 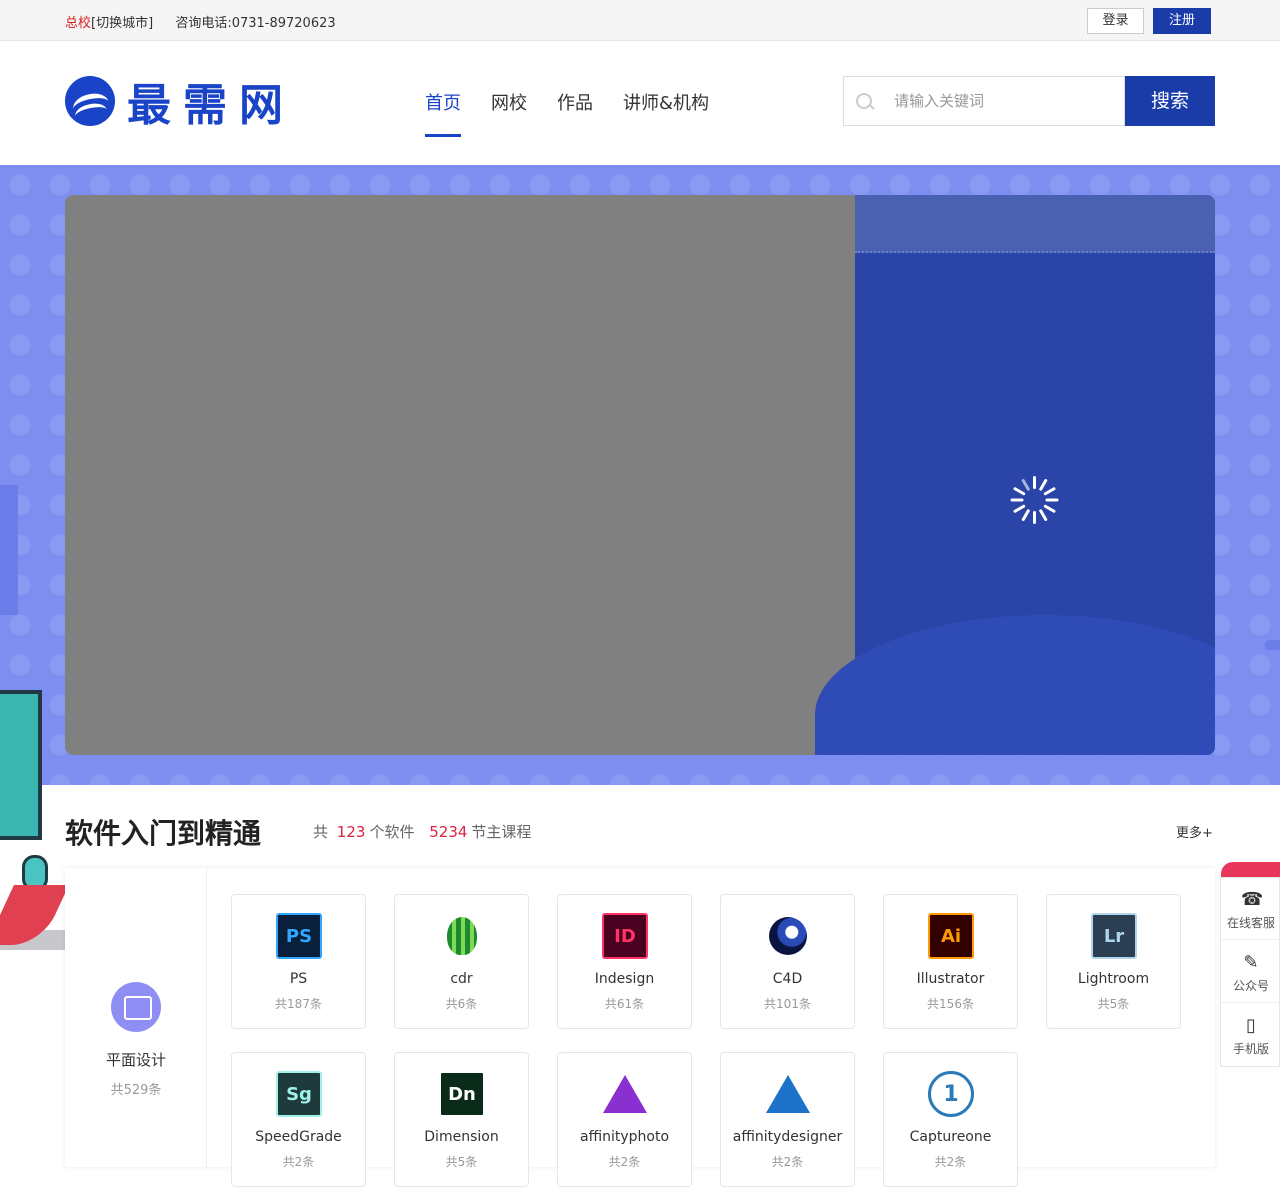 I want to click on wechat-official-label: 公众号, so click(x=1250, y=986).